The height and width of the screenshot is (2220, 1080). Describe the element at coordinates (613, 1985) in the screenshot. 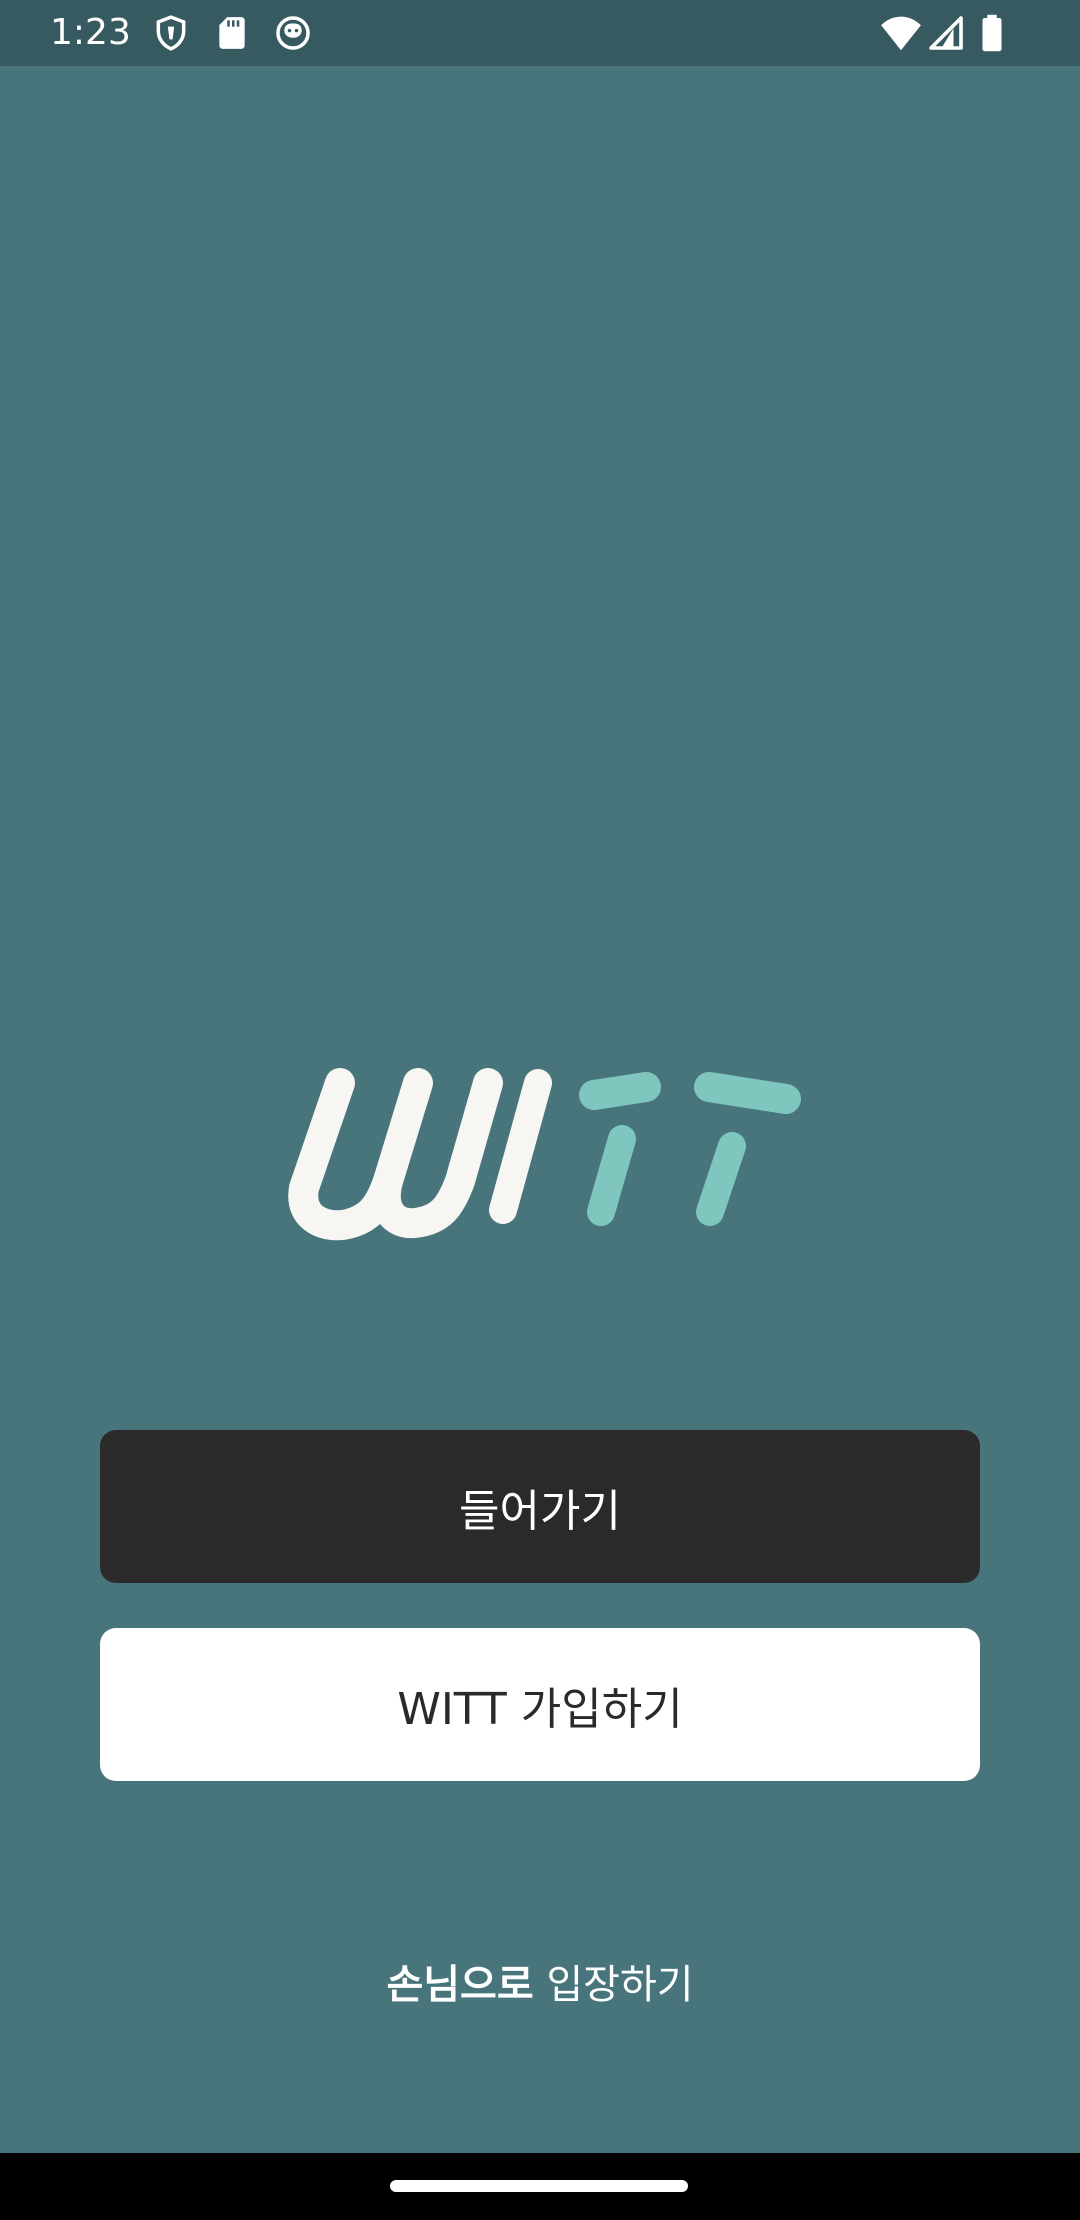

I see `guest-entry-rest: 입장하기` at that location.